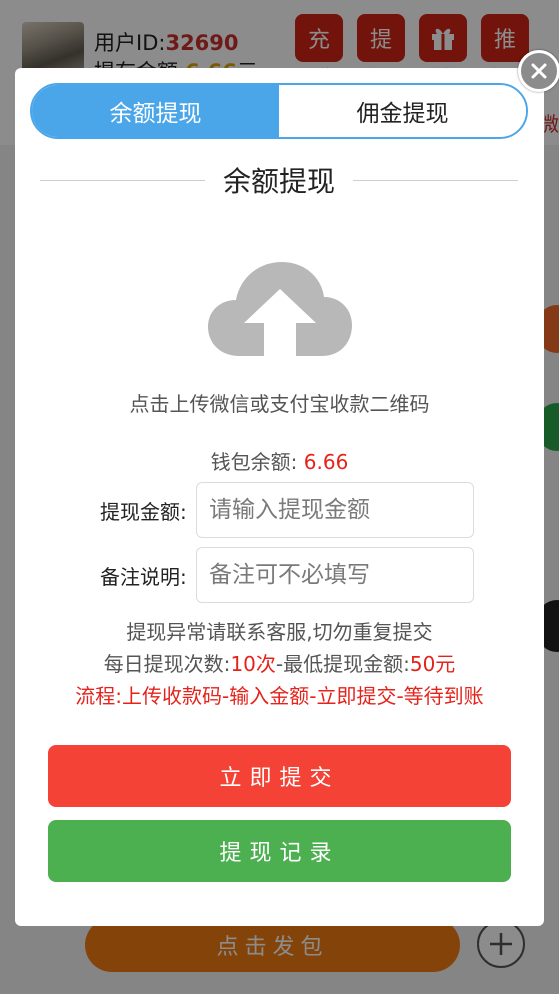 This screenshot has height=994, width=559. Describe the element at coordinates (326, 462) in the screenshot. I see `wallet-value: 6.66` at that location.